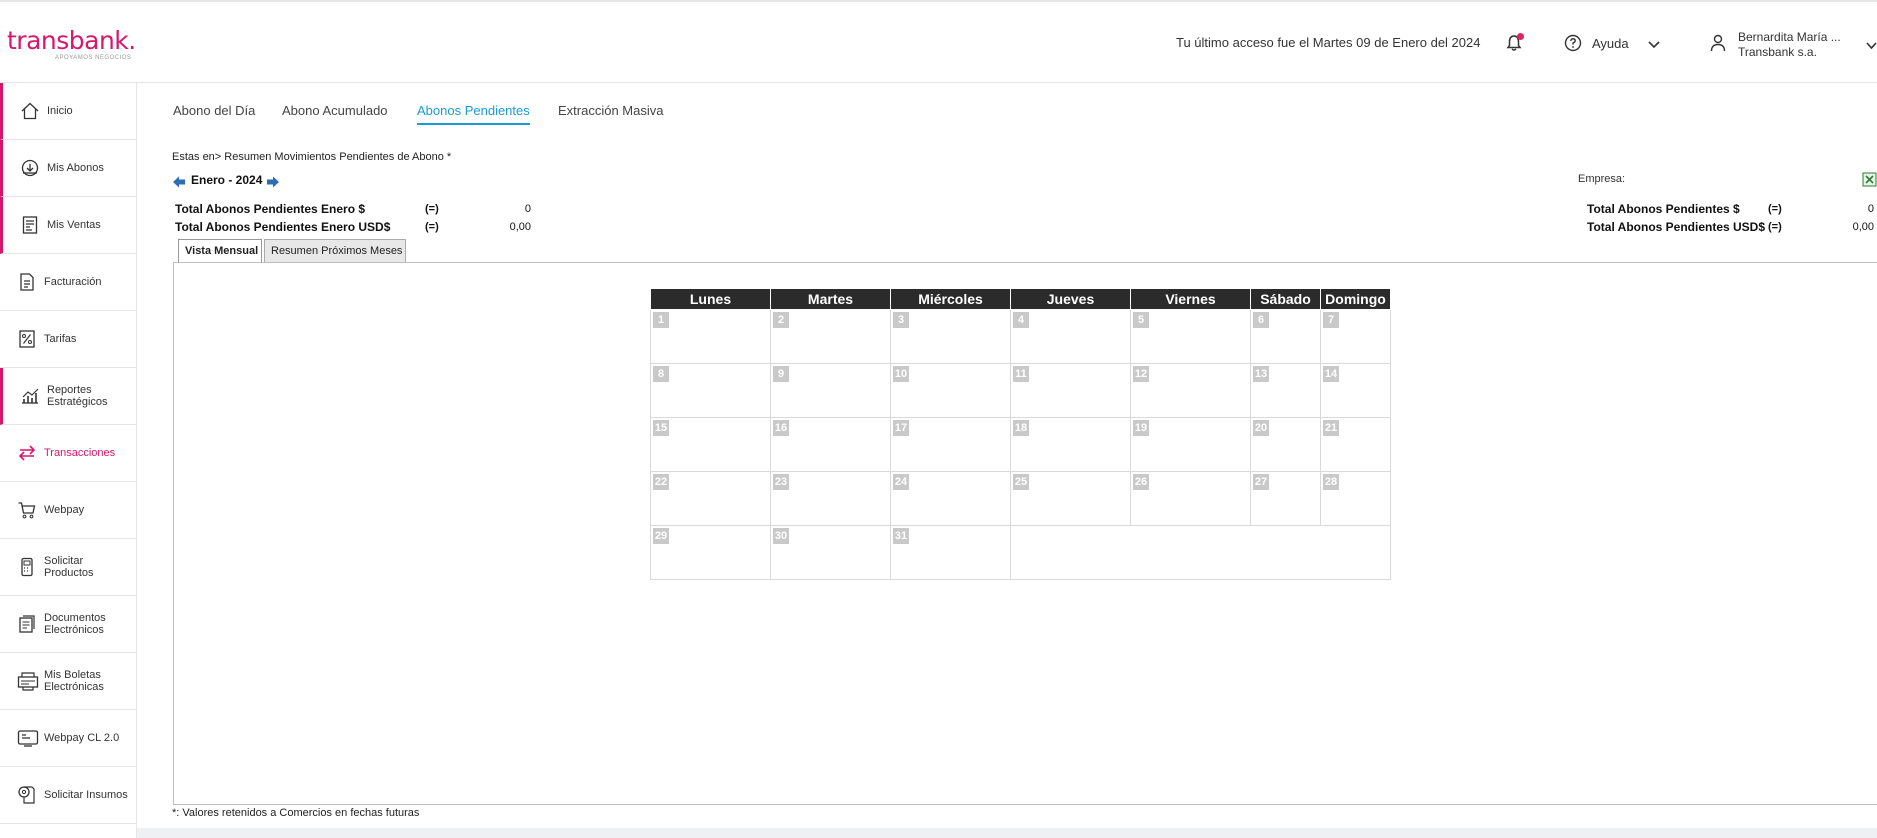  Describe the element at coordinates (335, 110) in the screenshot. I see `tab-abono-acumulado: Abono Acumulado` at that location.